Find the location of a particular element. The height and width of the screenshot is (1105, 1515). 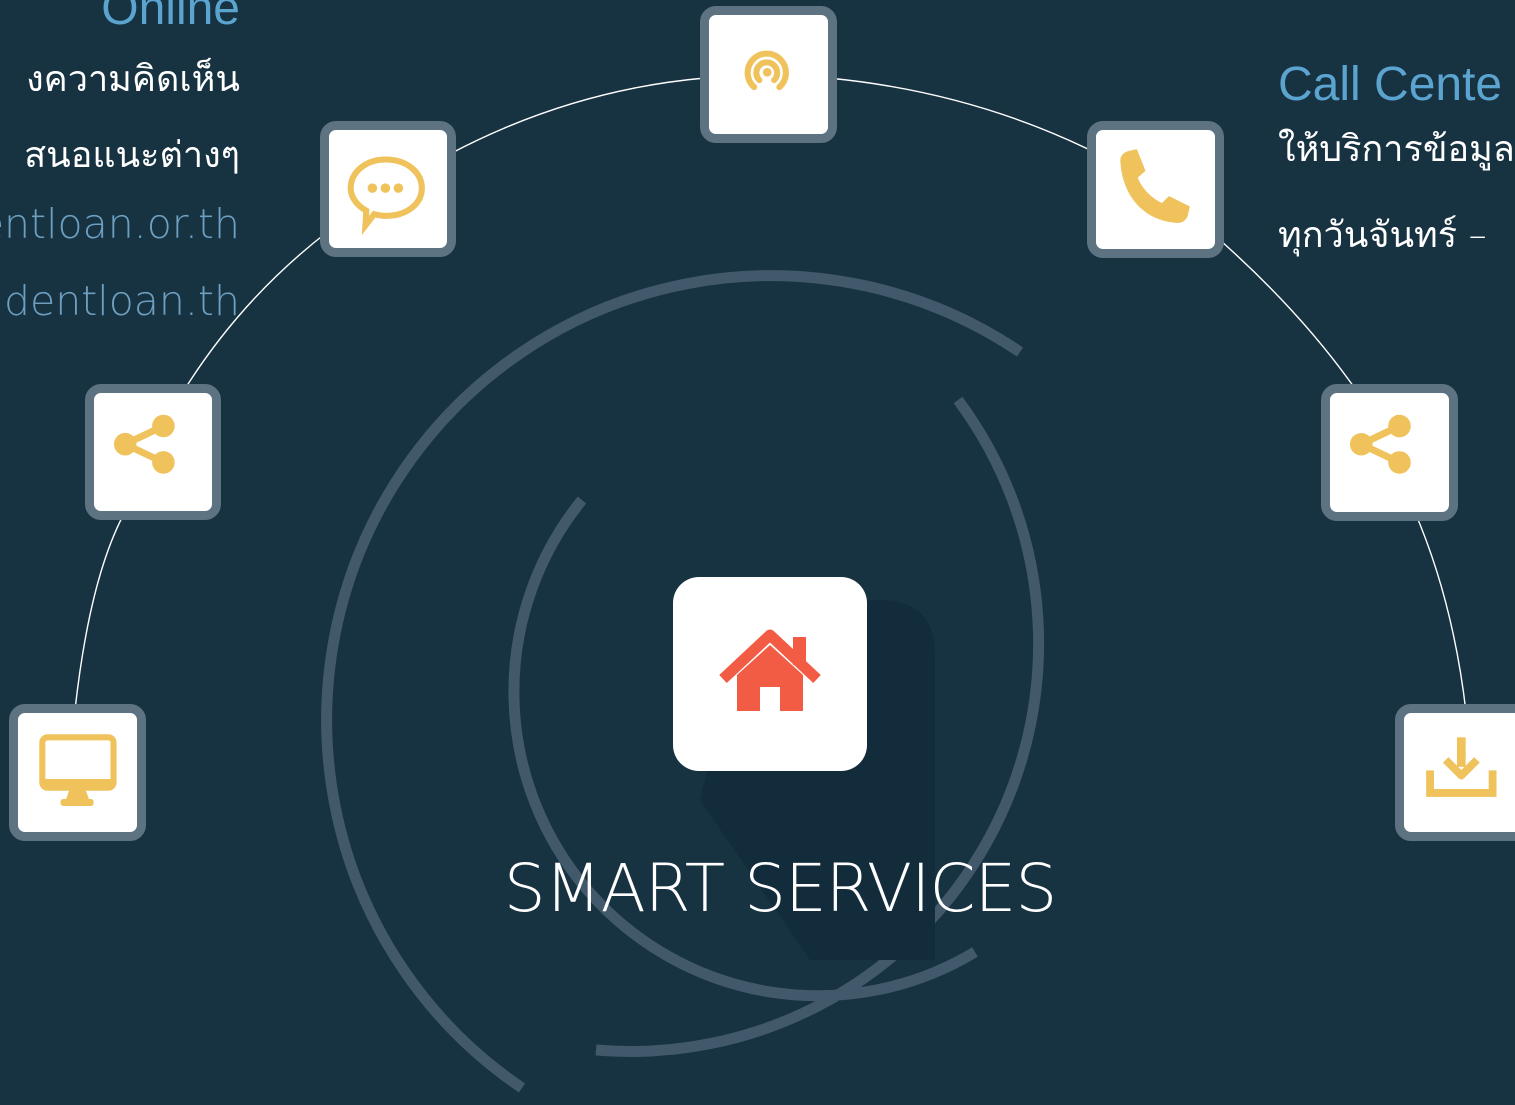

monitor-tile is located at coordinates (77, 772).